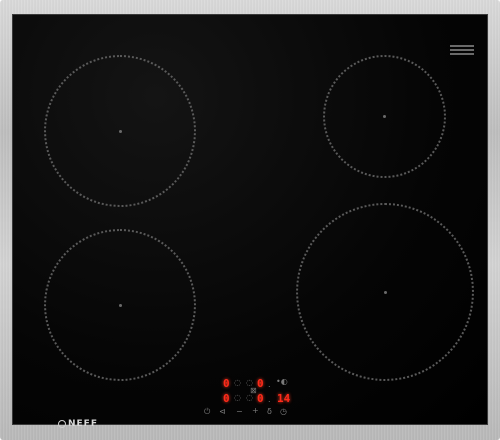 This screenshot has width=500, height=440. I want to click on minus-button: −, so click(239, 412).